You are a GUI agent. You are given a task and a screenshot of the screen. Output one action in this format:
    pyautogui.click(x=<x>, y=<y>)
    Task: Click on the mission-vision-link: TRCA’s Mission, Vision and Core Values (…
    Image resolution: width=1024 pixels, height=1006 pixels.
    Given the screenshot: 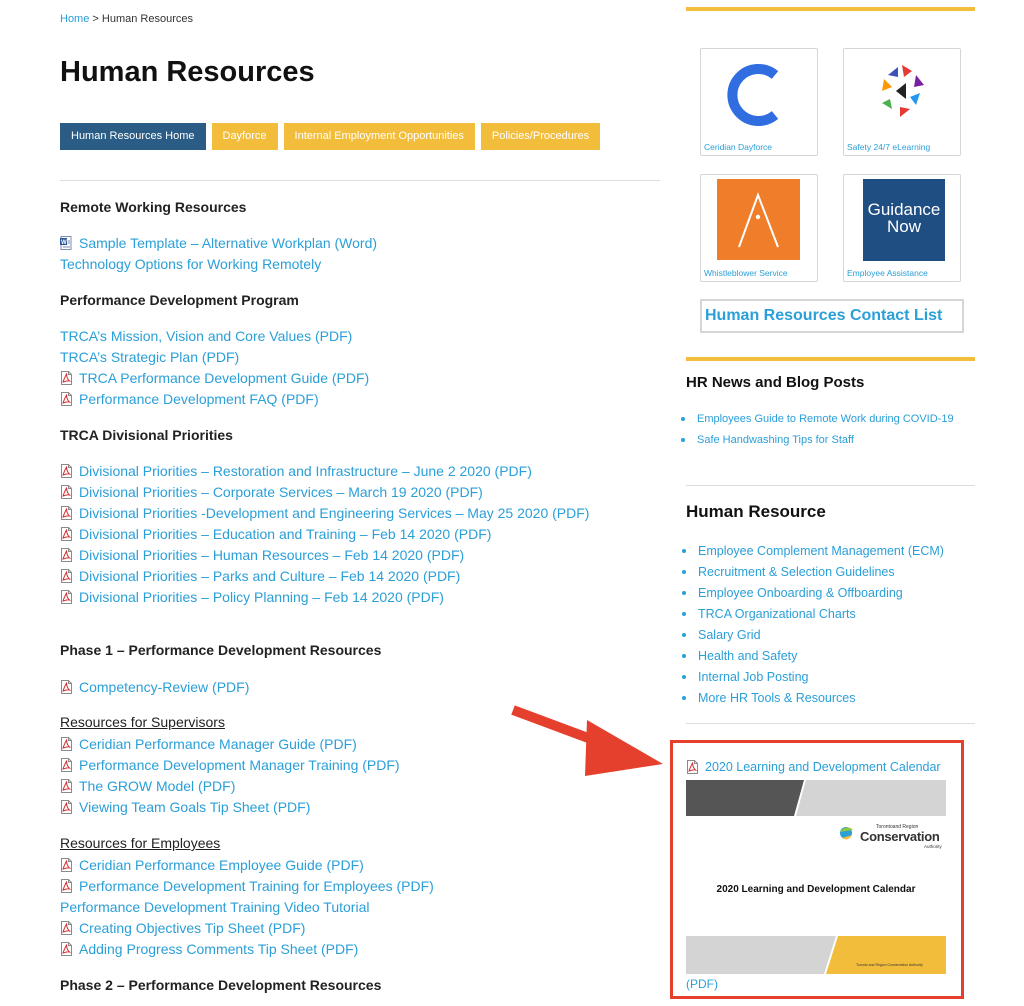 What is the action you would take?
    pyautogui.click(x=206, y=336)
    